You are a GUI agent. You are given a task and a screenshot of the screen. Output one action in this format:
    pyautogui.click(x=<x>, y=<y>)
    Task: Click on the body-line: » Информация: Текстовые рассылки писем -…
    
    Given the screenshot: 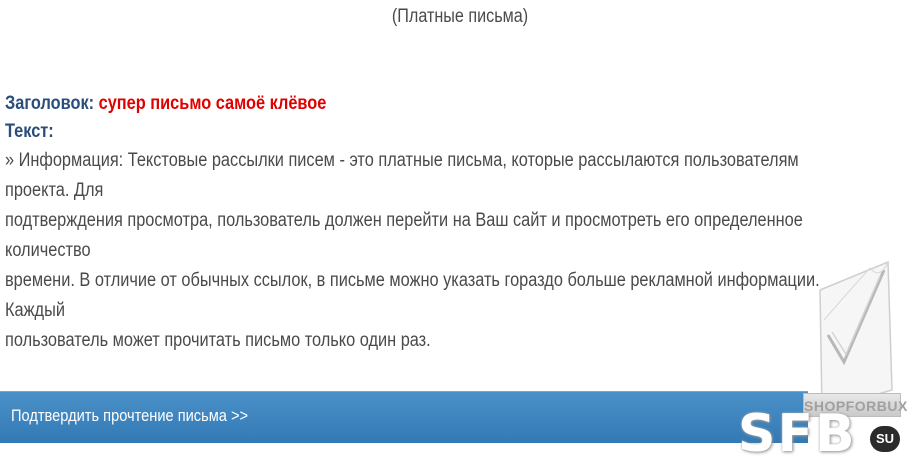 What is the action you would take?
    pyautogui.click(x=402, y=175)
    